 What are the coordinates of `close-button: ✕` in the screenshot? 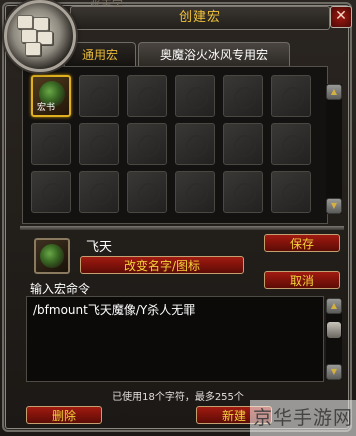 It's located at (341, 17).